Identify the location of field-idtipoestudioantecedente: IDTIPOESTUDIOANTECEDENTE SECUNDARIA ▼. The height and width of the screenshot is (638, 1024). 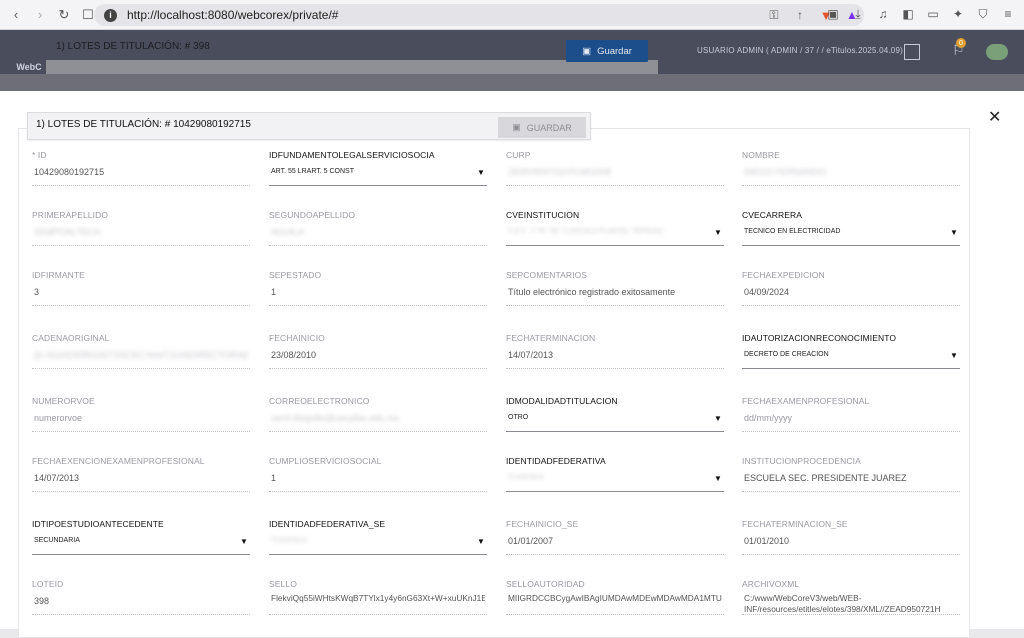
(141, 544).